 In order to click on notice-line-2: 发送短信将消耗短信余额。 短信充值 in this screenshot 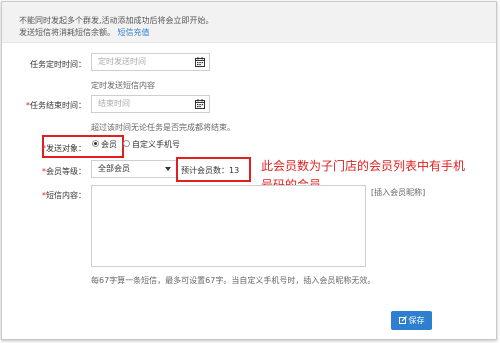, I will do `click(84, 32)`.